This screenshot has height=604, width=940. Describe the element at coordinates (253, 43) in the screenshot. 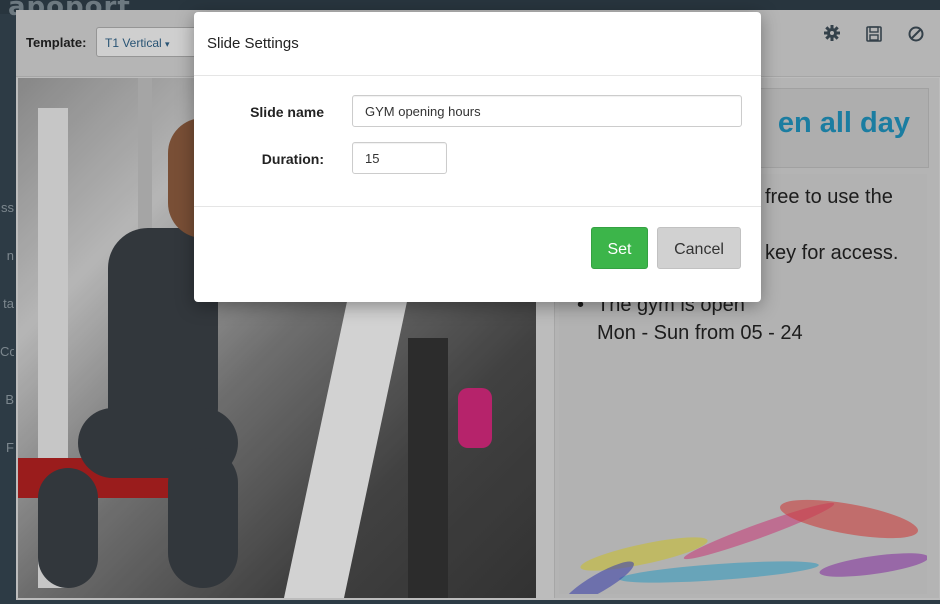

I see `modal-title: Slide Settings` at that location.